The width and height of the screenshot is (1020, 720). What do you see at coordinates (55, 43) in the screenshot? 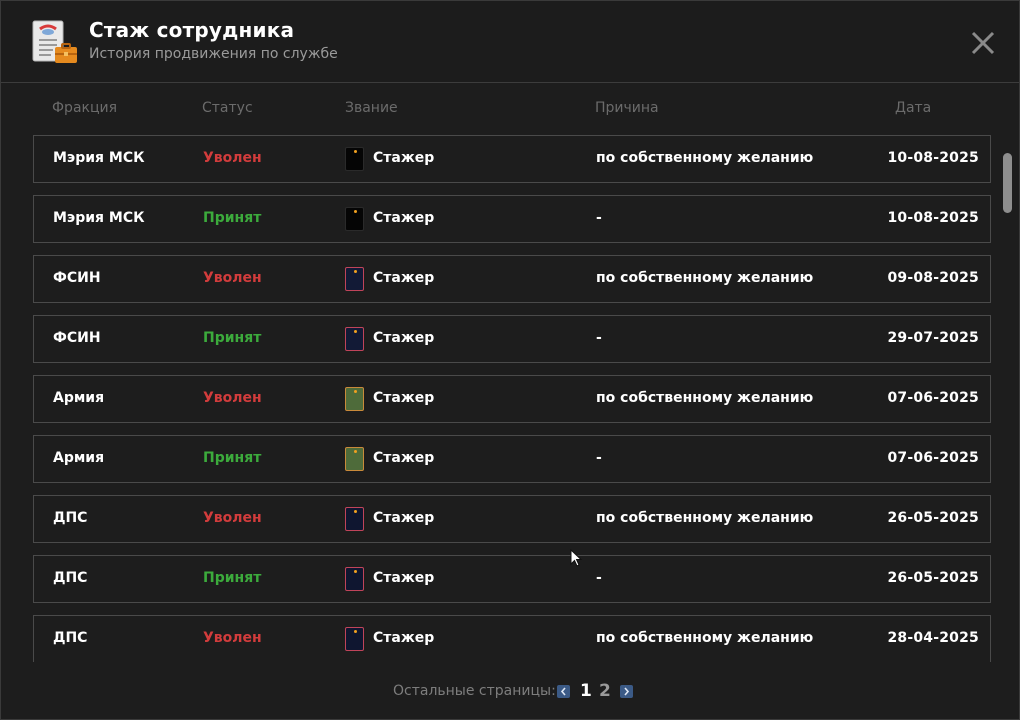
I see `document-briefcase-icon` at bounding box center [55, 43].